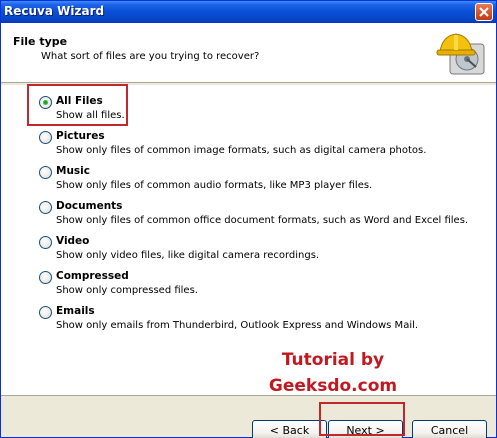 The width and height of the screenshot is (497, 438). Describe the element at coordinates (89, 206) in the screenshot. I see `option-label: Documents` at that location.